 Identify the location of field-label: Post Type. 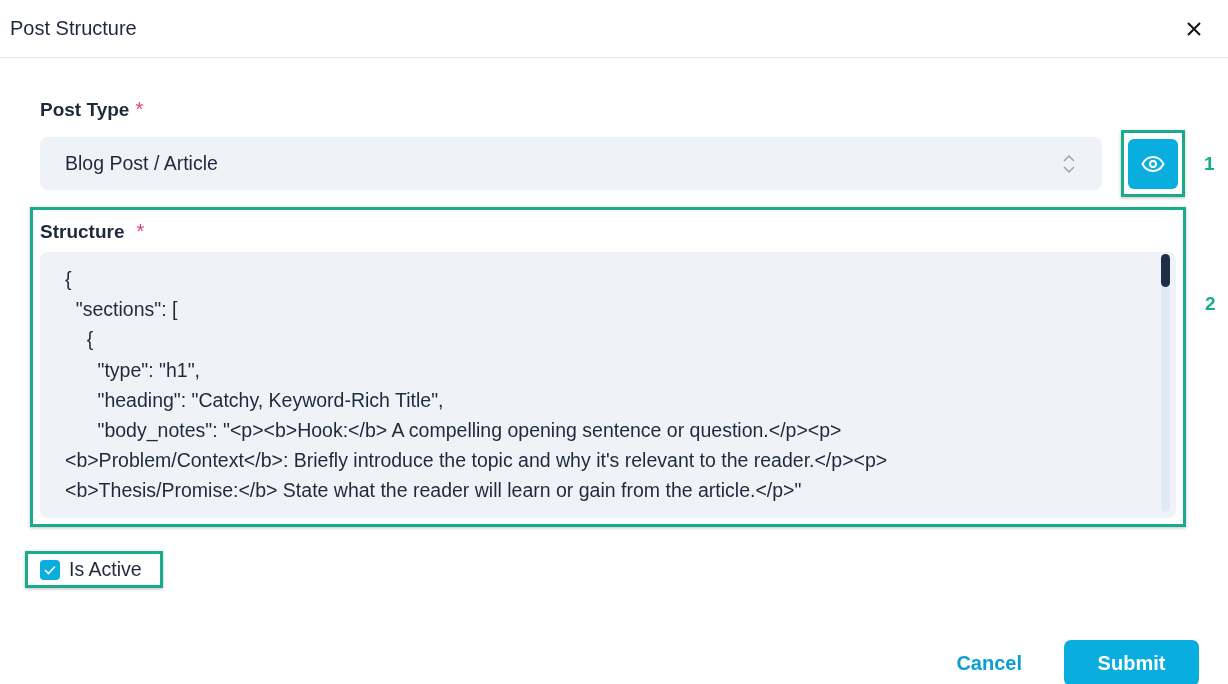
(85, 110).